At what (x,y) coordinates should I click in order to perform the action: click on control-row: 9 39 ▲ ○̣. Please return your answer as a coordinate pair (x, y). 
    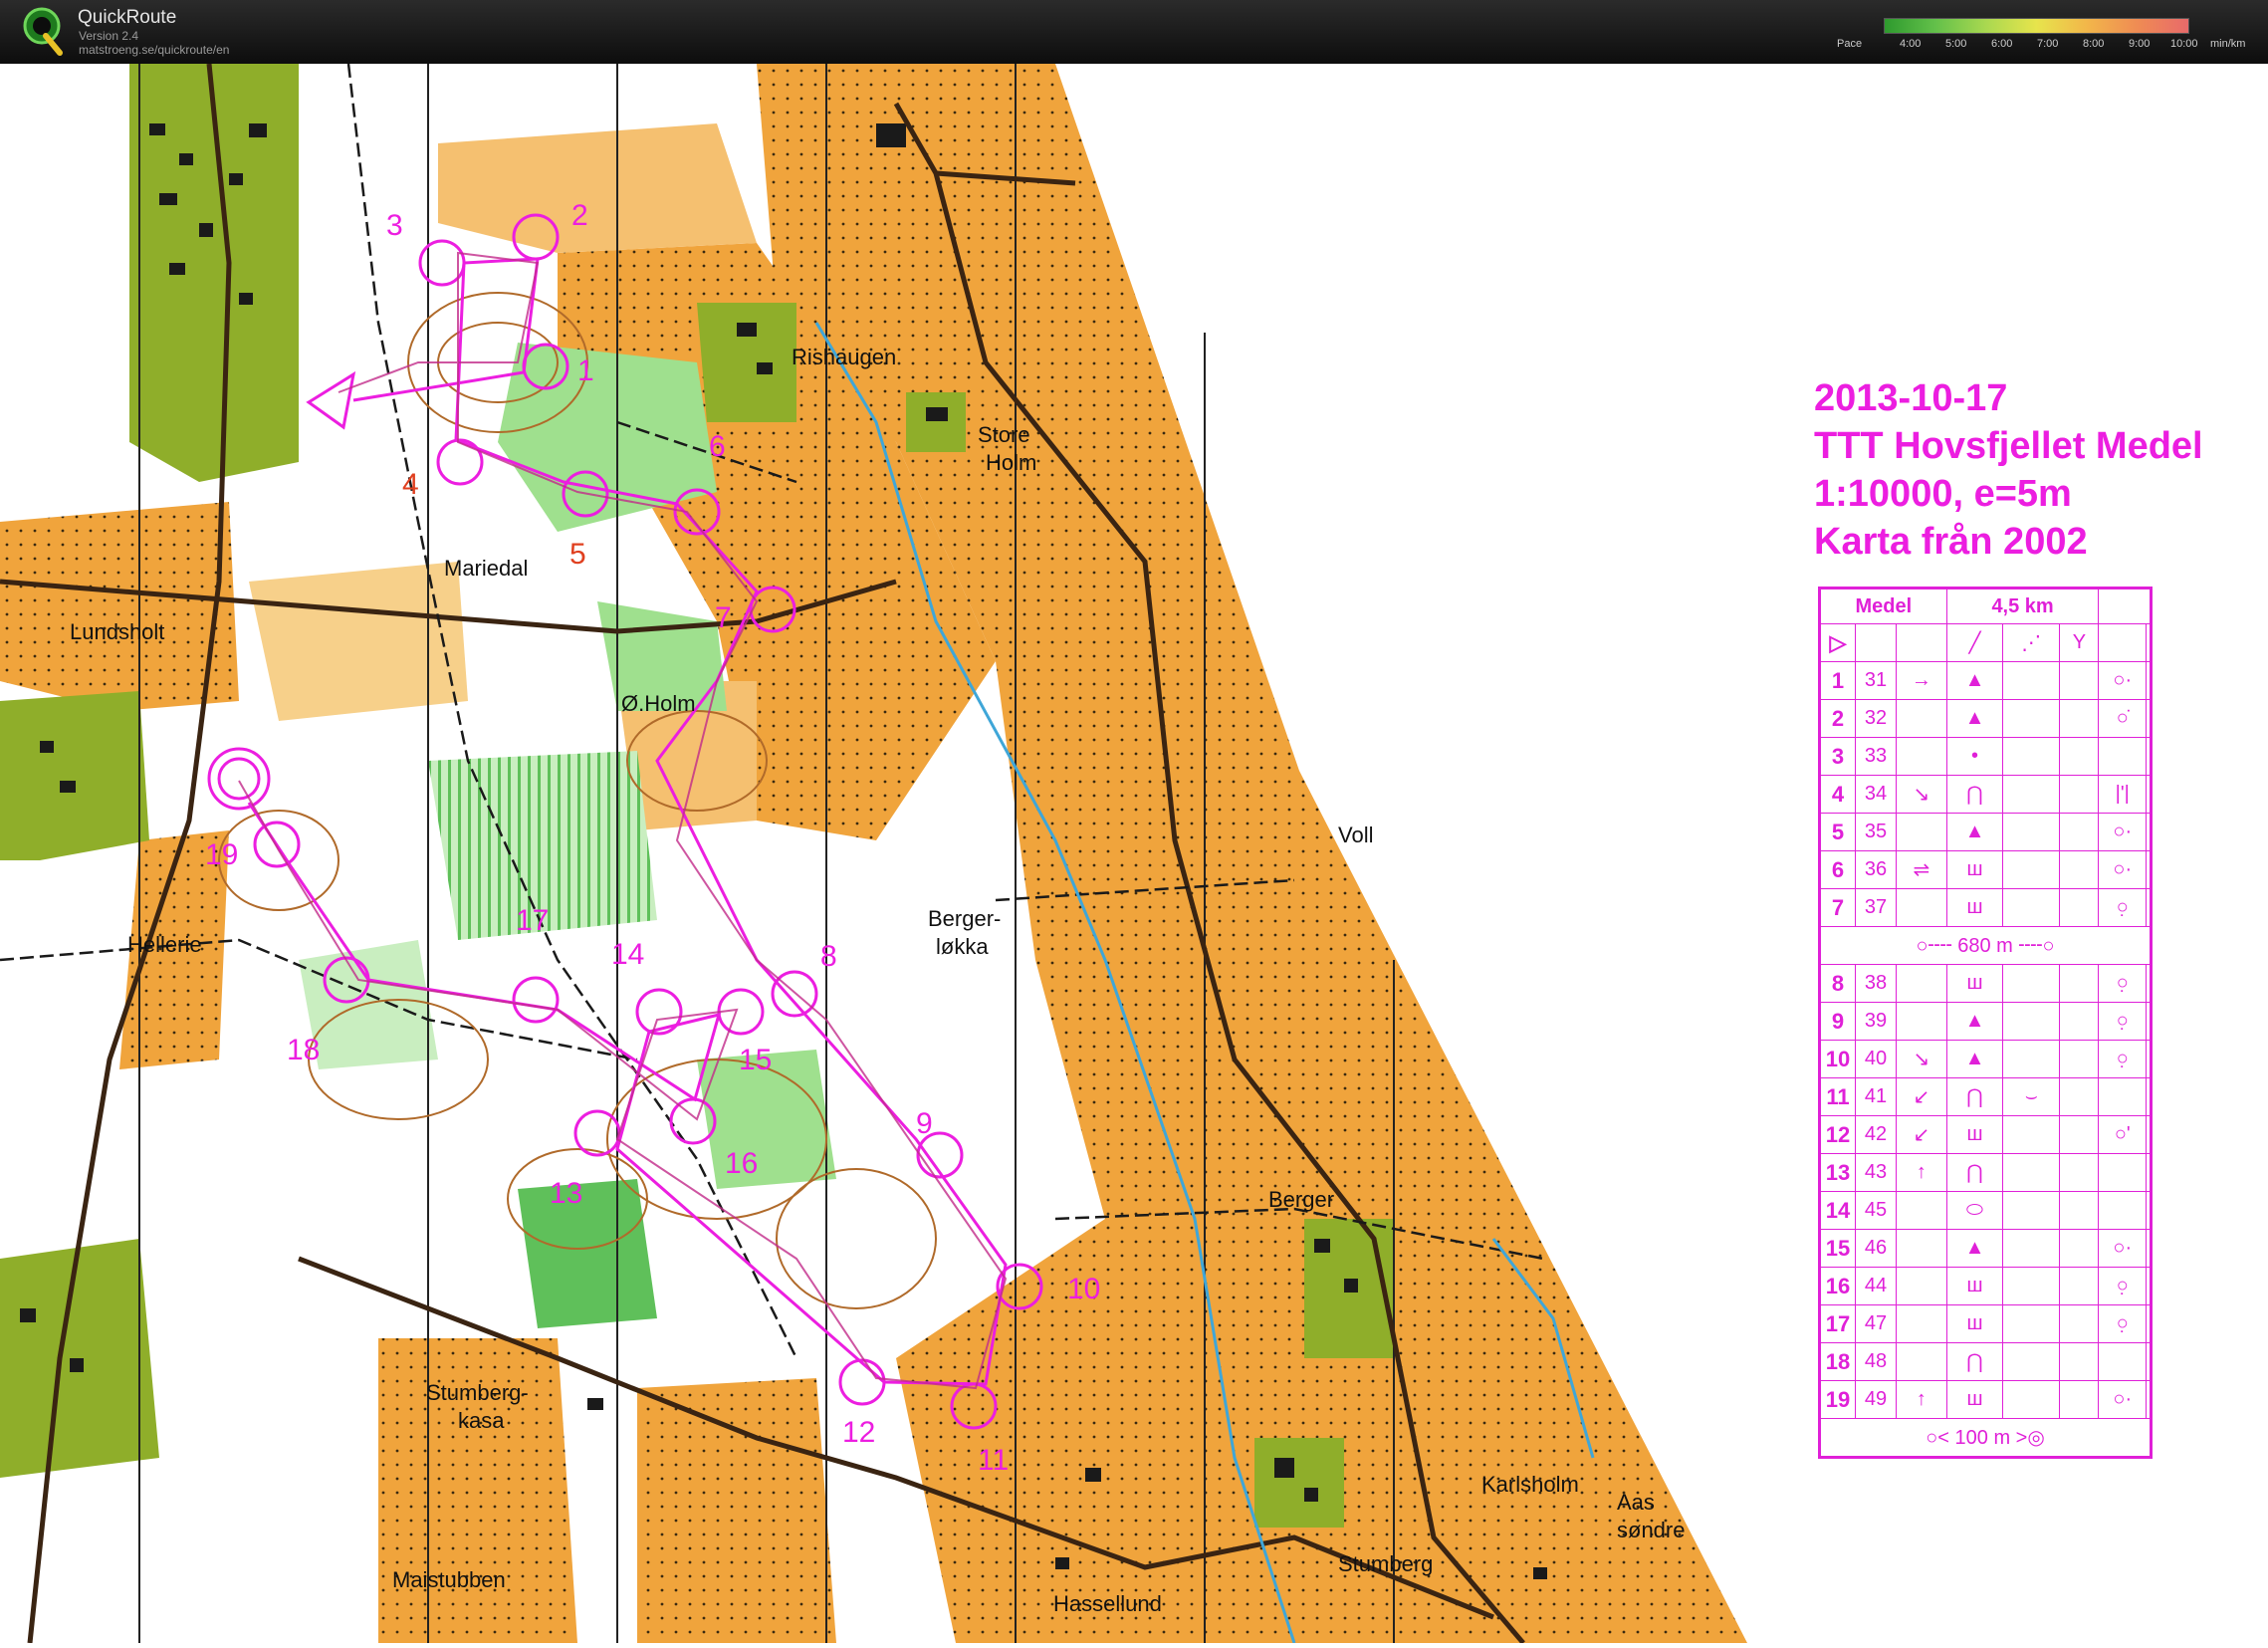
    Looking at the image, I should click on (1986, 1021).